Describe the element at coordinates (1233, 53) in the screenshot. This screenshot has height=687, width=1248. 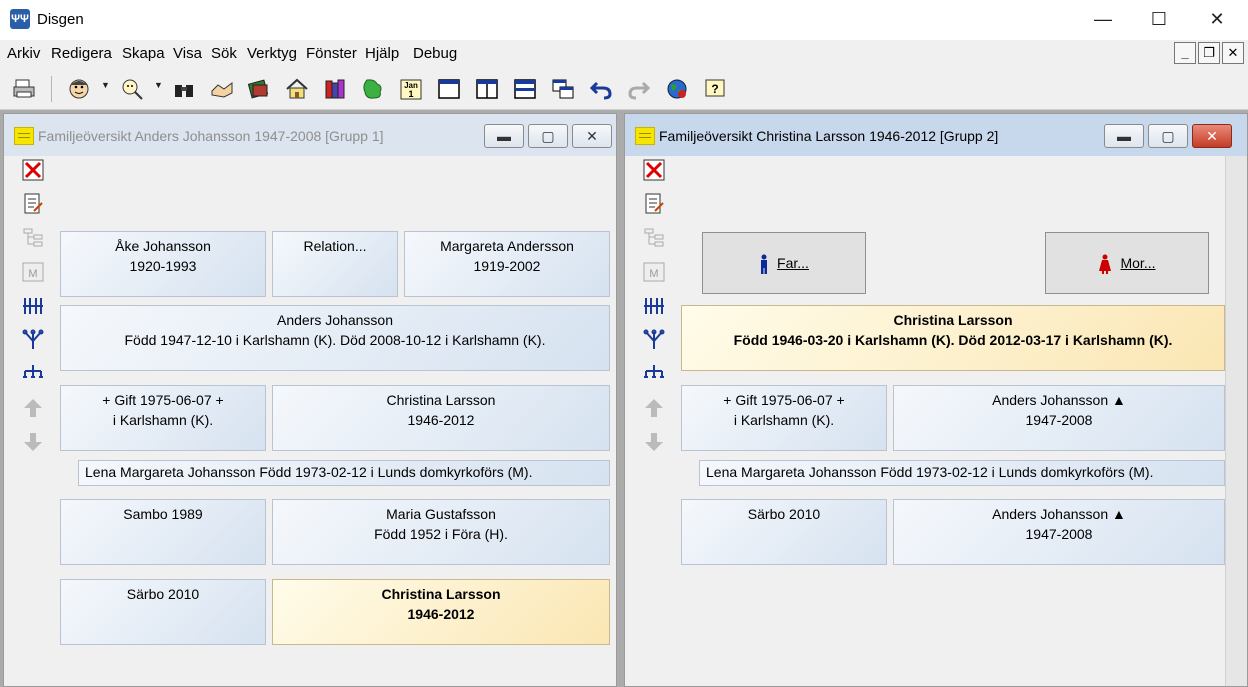
I see `mdi-close-button: ✕` at that location.